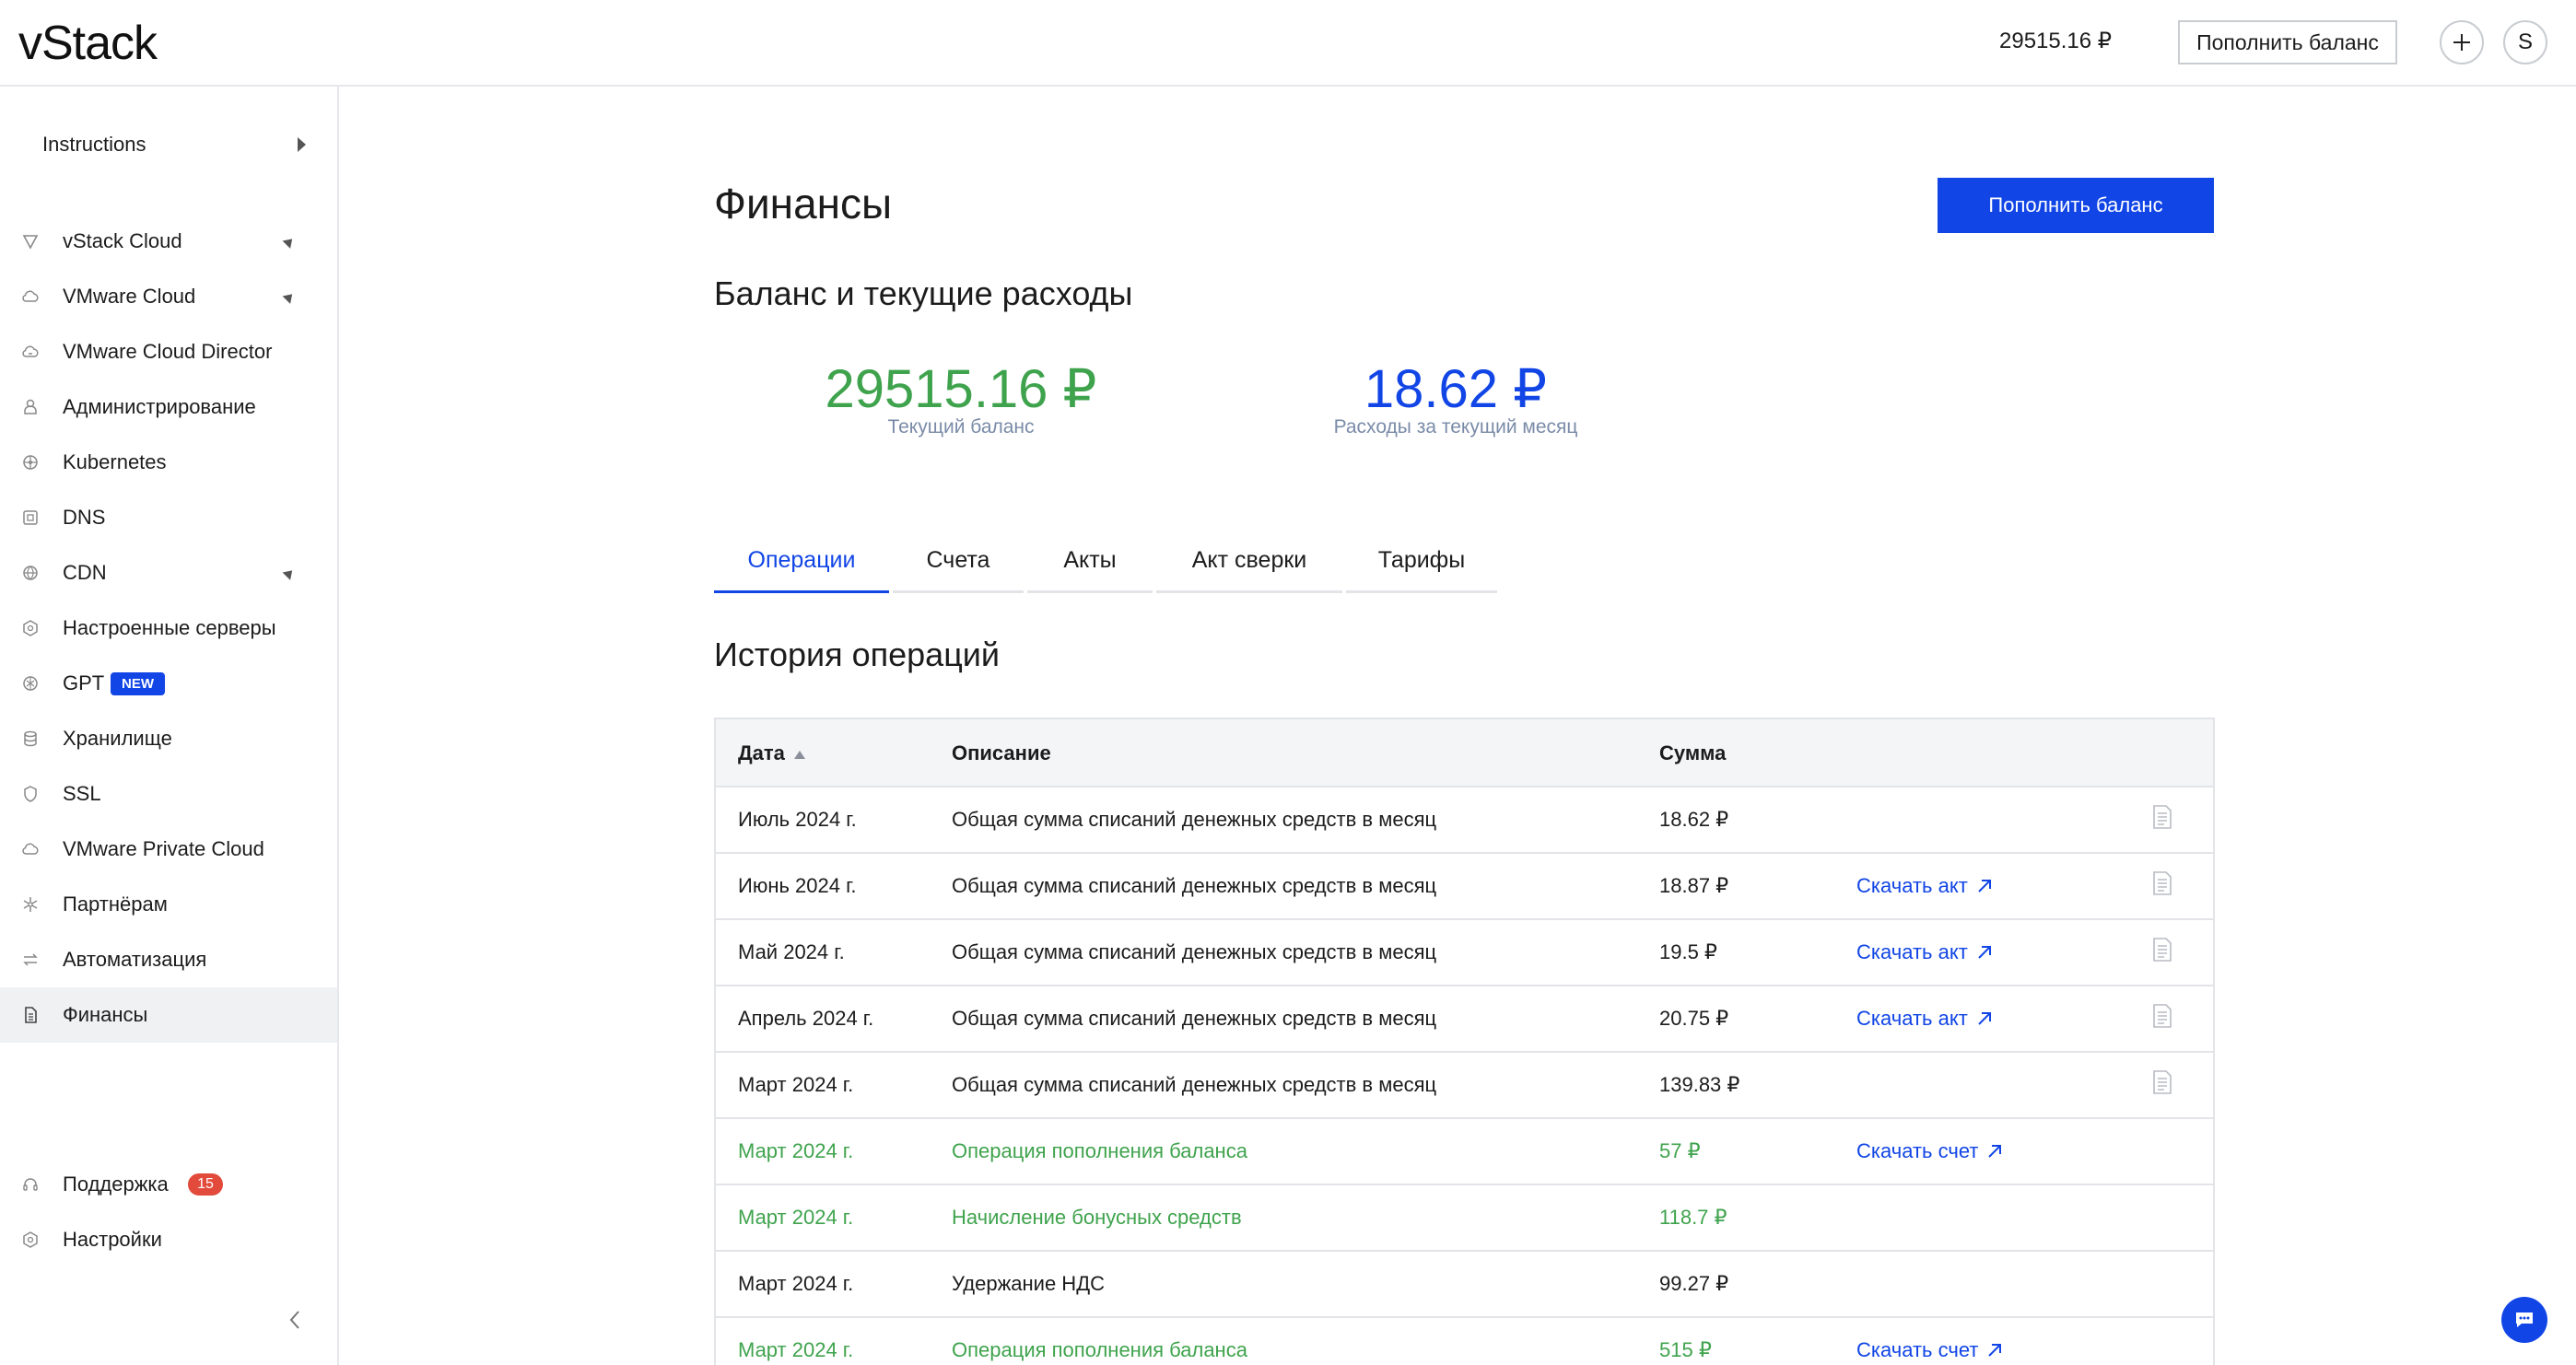  I want to click on history-title: История операций, so click(857, 654).